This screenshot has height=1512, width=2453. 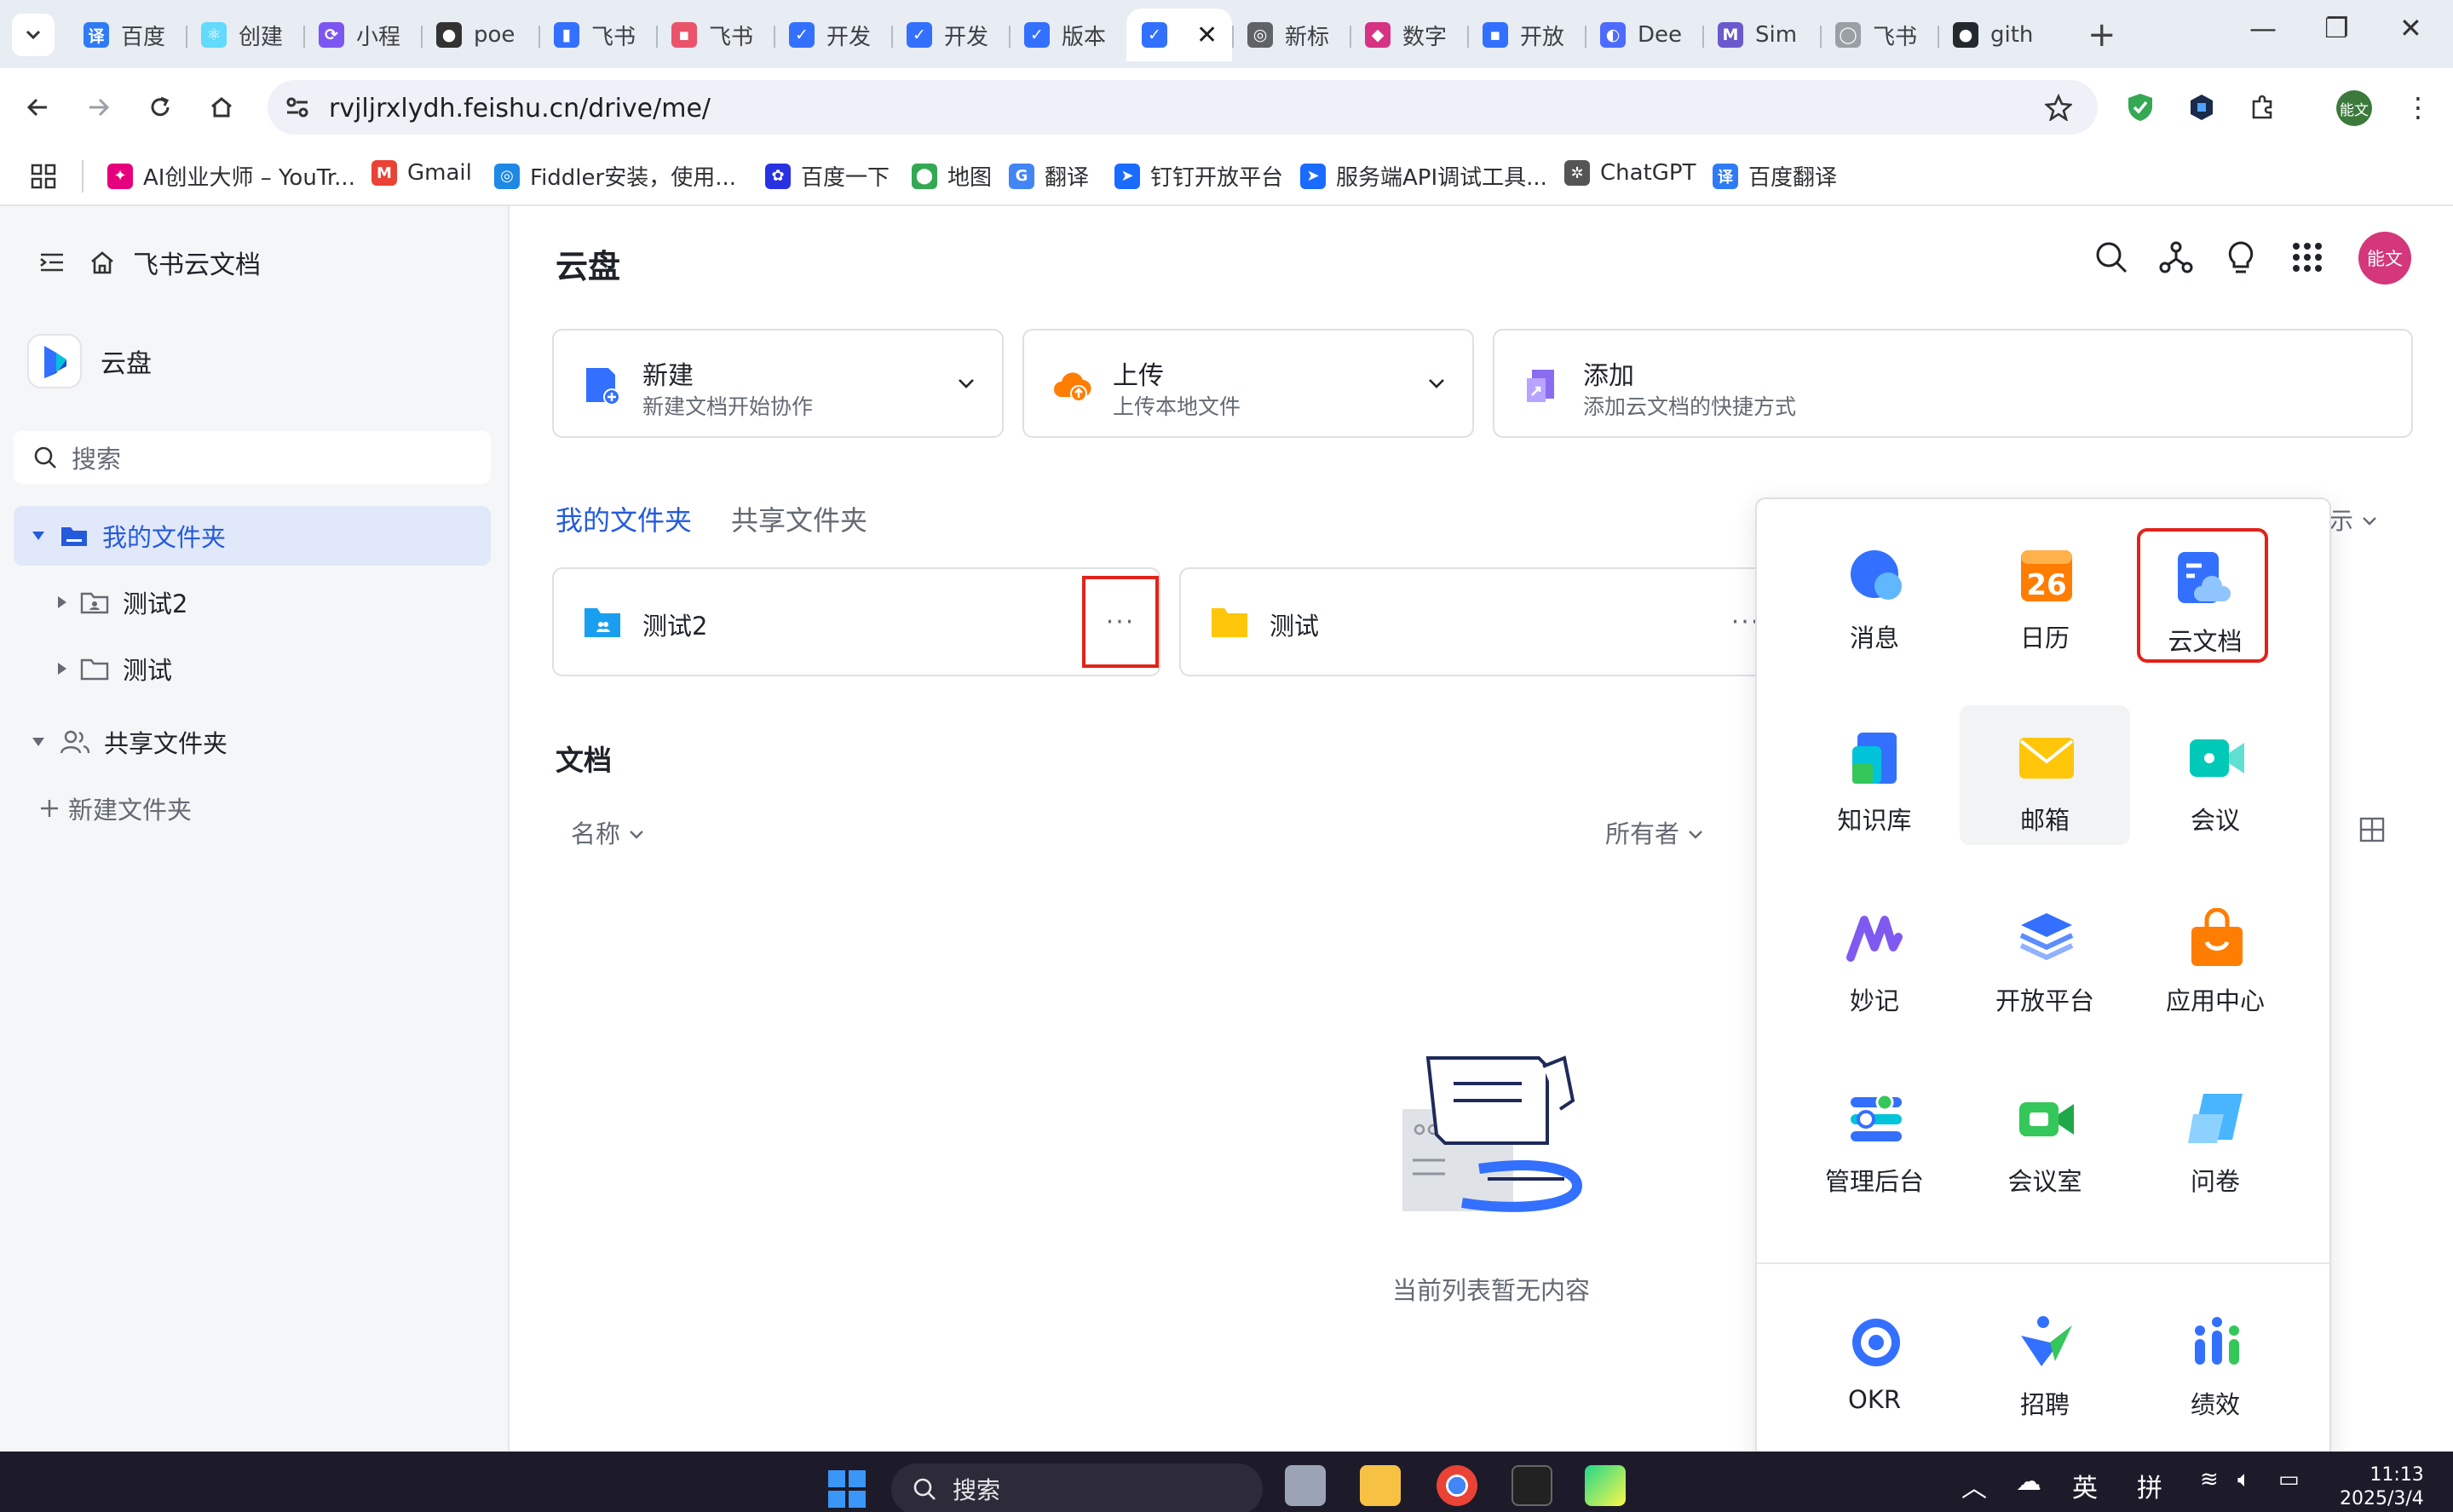 I want to click on adblock-extension-icon, so click(x=2140, y=107).